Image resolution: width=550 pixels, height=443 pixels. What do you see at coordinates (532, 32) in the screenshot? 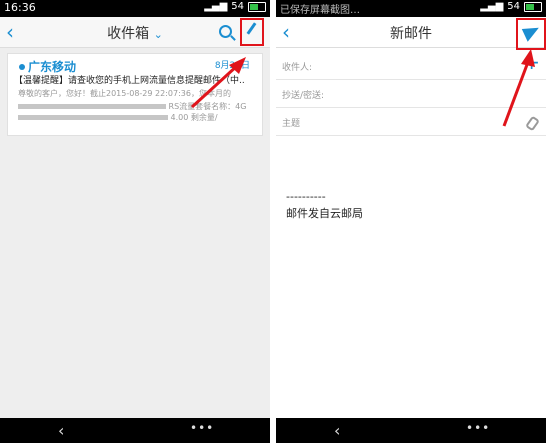
I see `send-icon` at bounding box center [532, 32].